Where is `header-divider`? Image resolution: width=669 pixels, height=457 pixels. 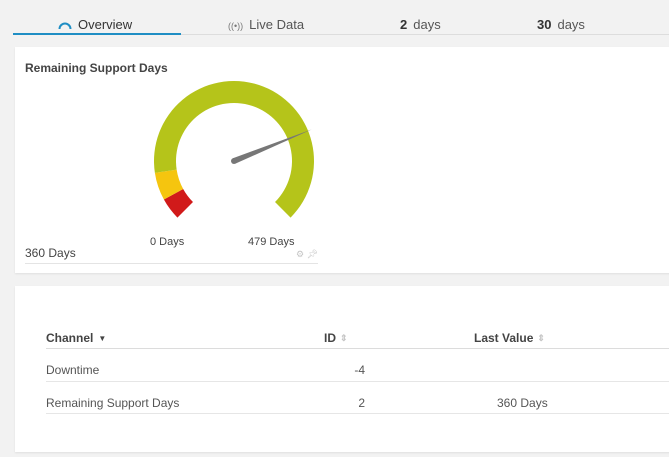
header-divider is located at coordinates (357, 348).